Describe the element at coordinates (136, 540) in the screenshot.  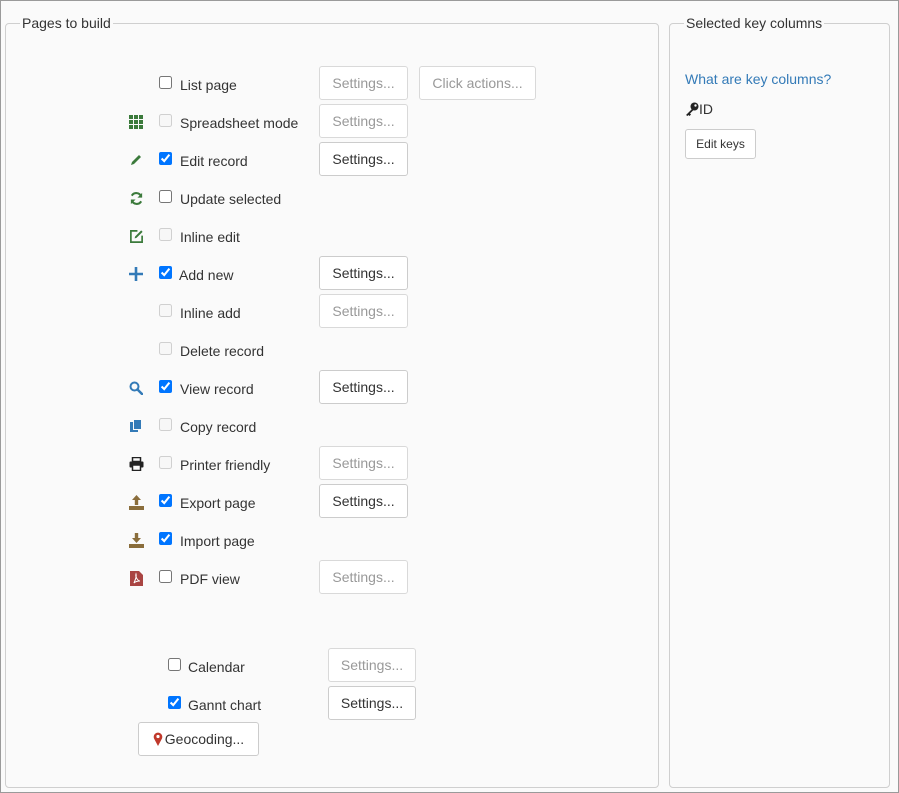
I see `import-icon` at that location.